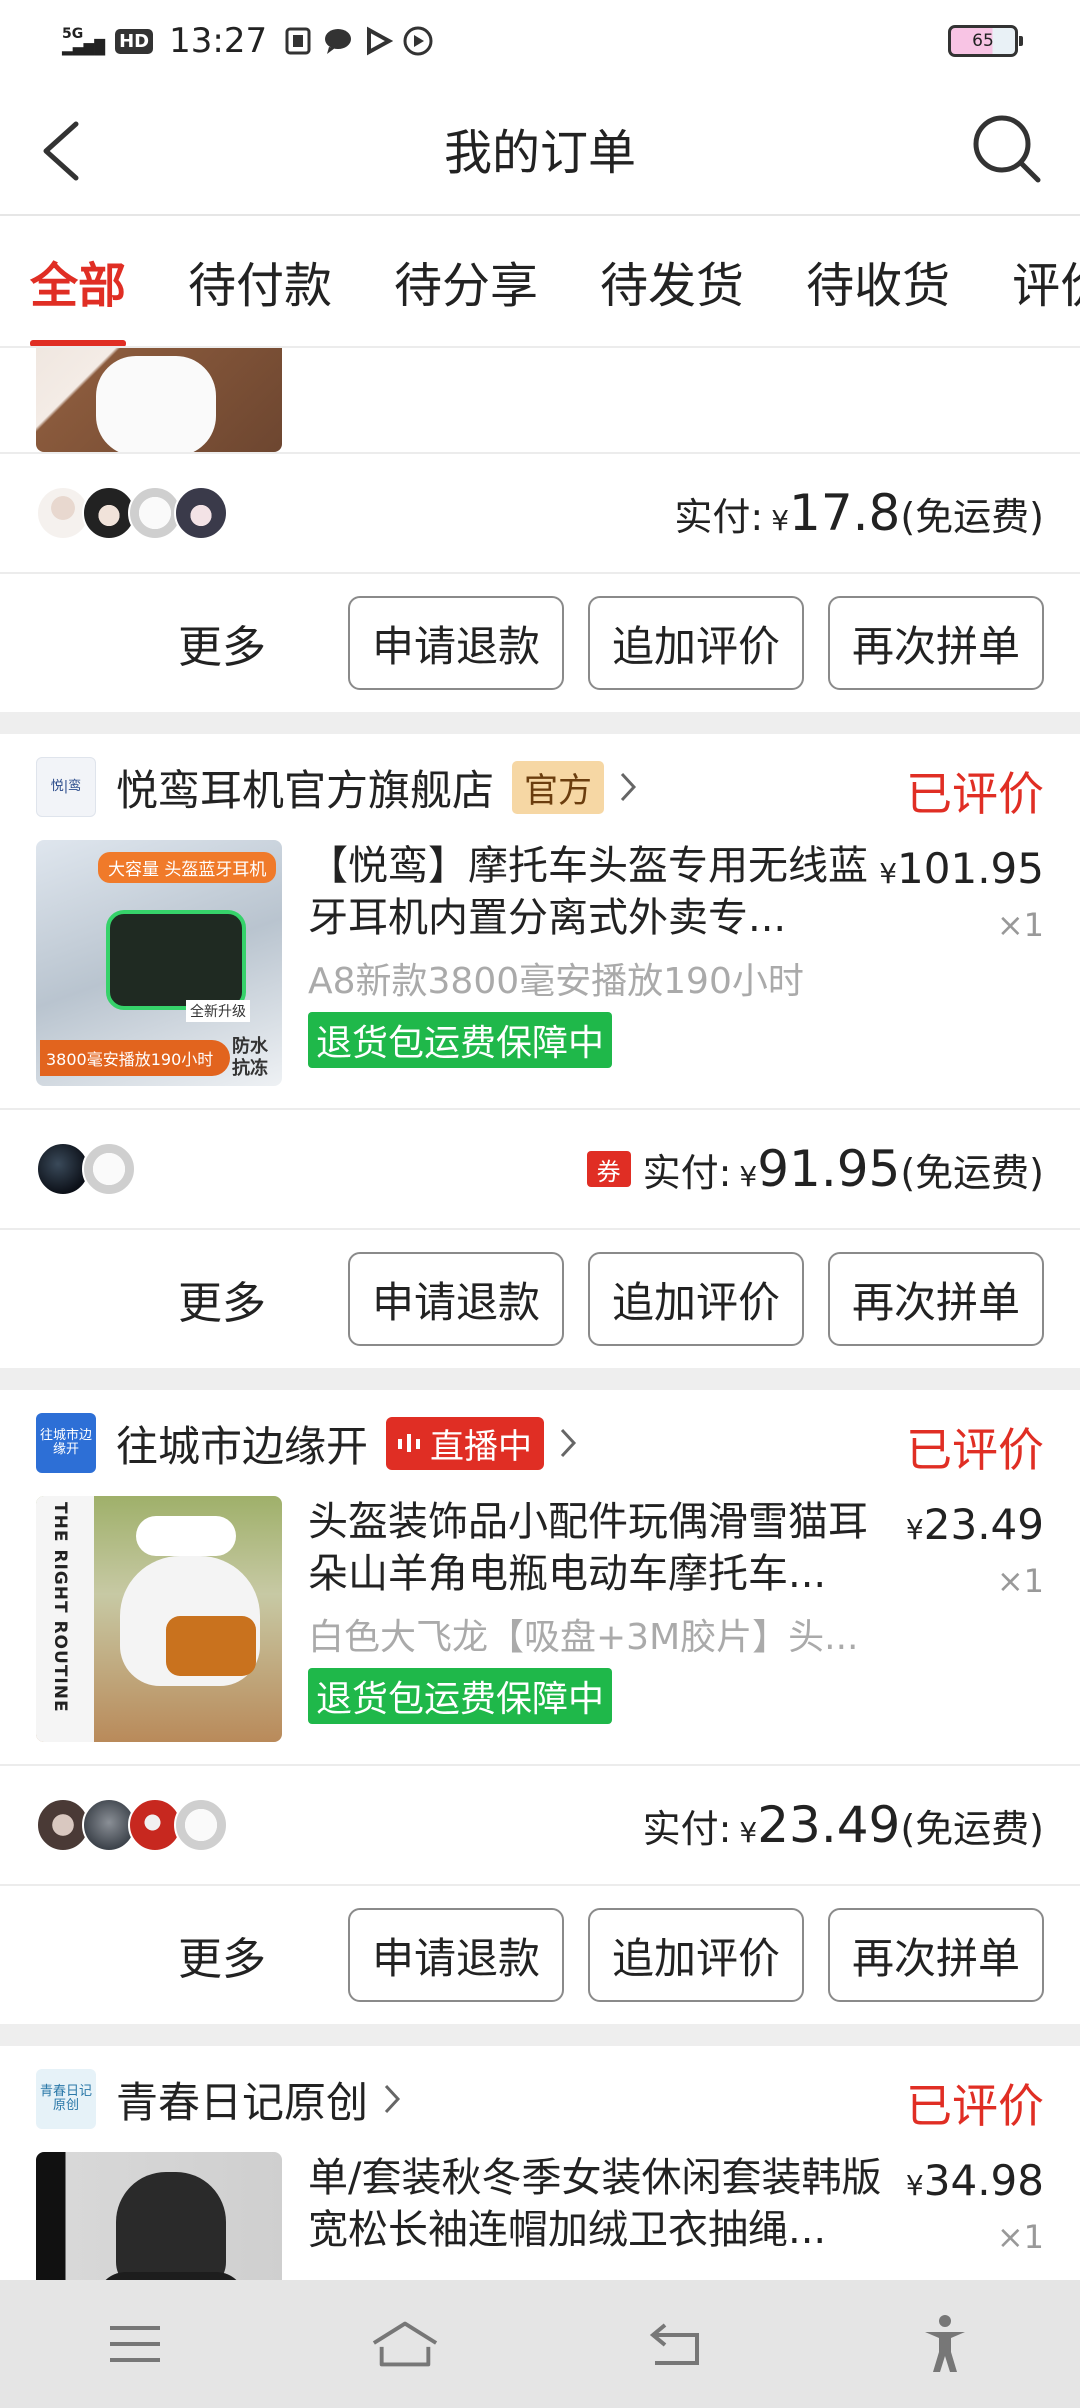 Image resolution: width=1080 pixels, height=2408 pixels. What do you see at coordinates (242, 1446) in the screenshot?
I see `store-name: 往城市边缘开` at bounding box center [242, 1446].